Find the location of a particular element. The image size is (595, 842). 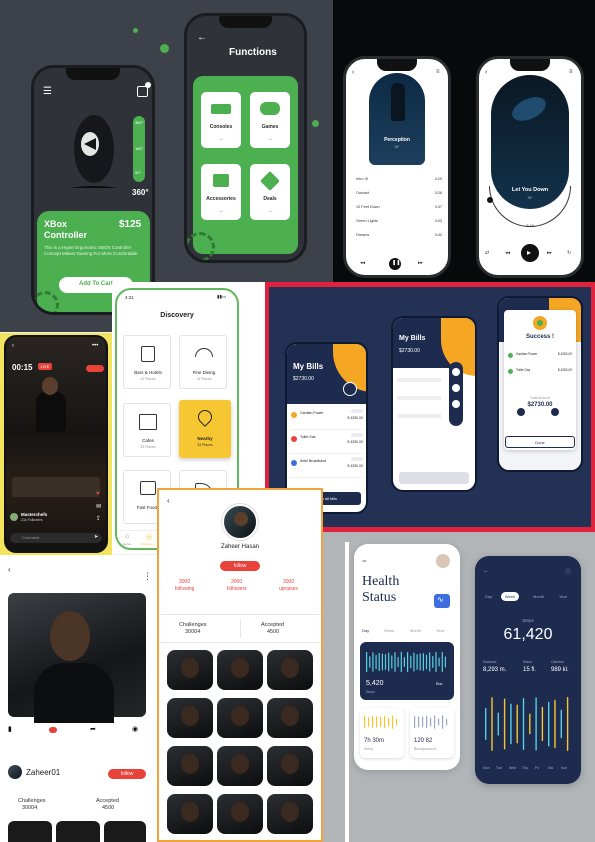

function-tile-accessories: Accessories → is located at coordinates (221, 192).